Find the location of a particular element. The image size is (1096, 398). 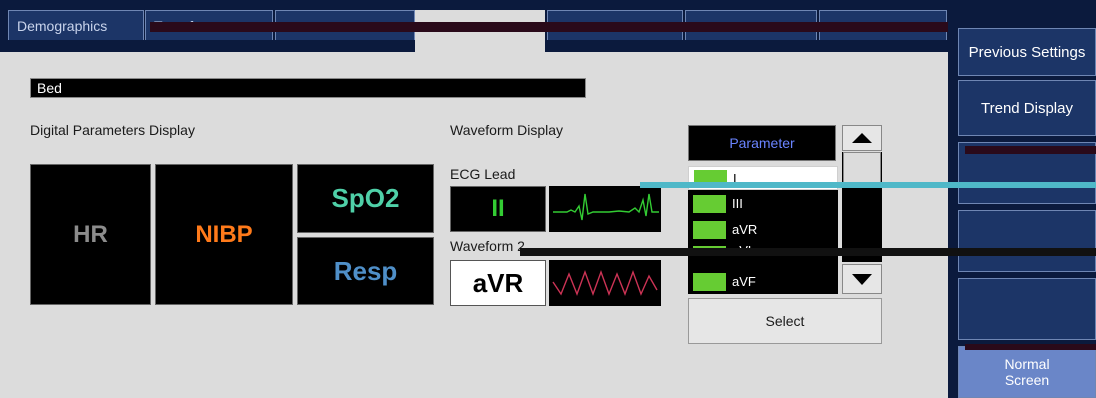

tab-bar: Demographics Transfer Display is located at coordinates (548, 26).